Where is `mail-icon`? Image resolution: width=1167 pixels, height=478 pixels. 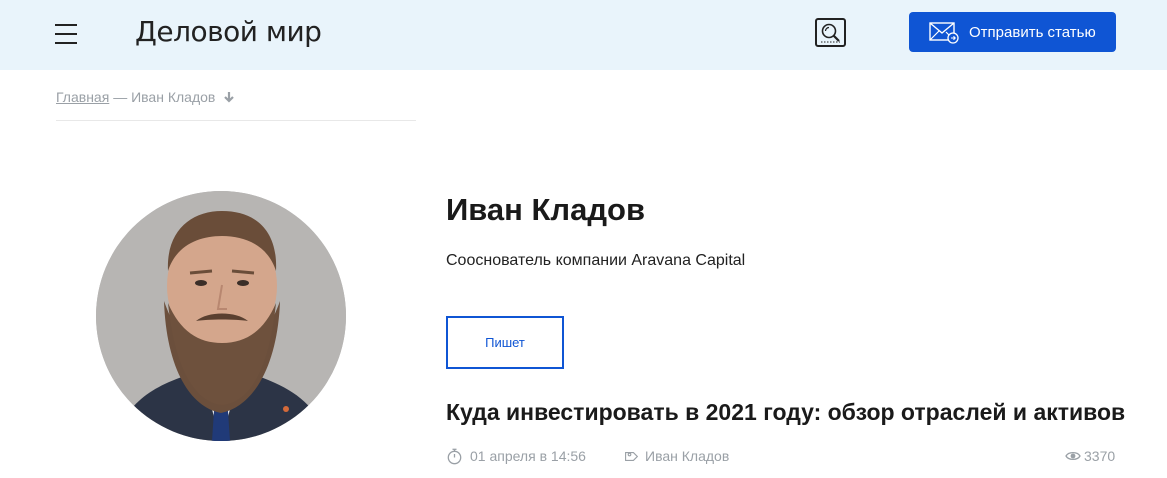 mail-icon is located at coordinates (944, 33).